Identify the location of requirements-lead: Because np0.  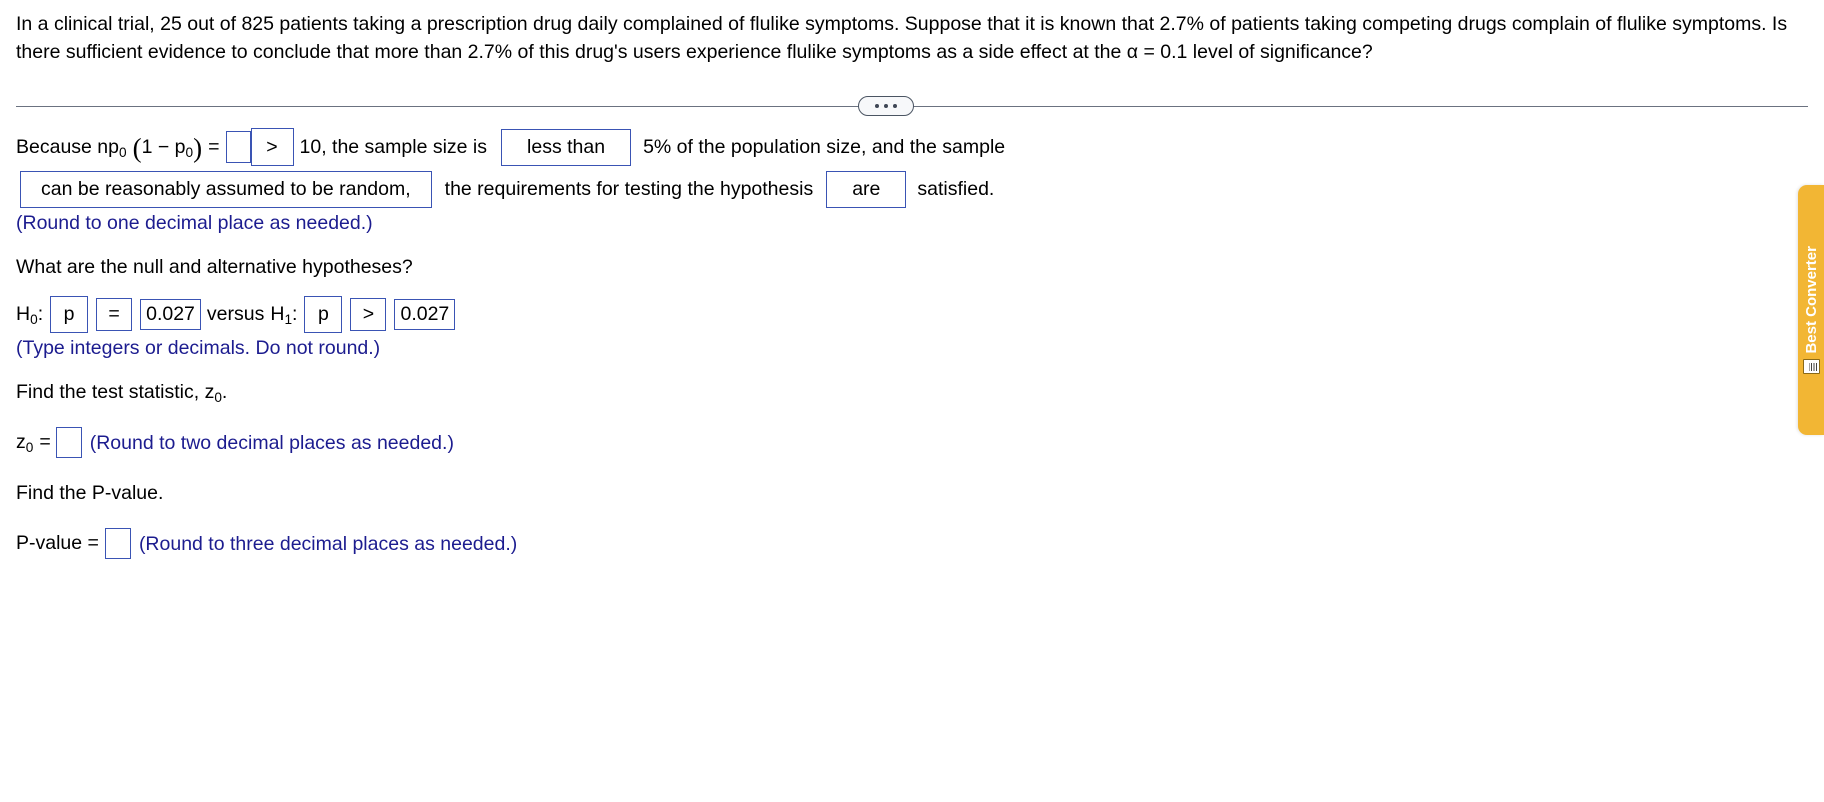
(71, 147).